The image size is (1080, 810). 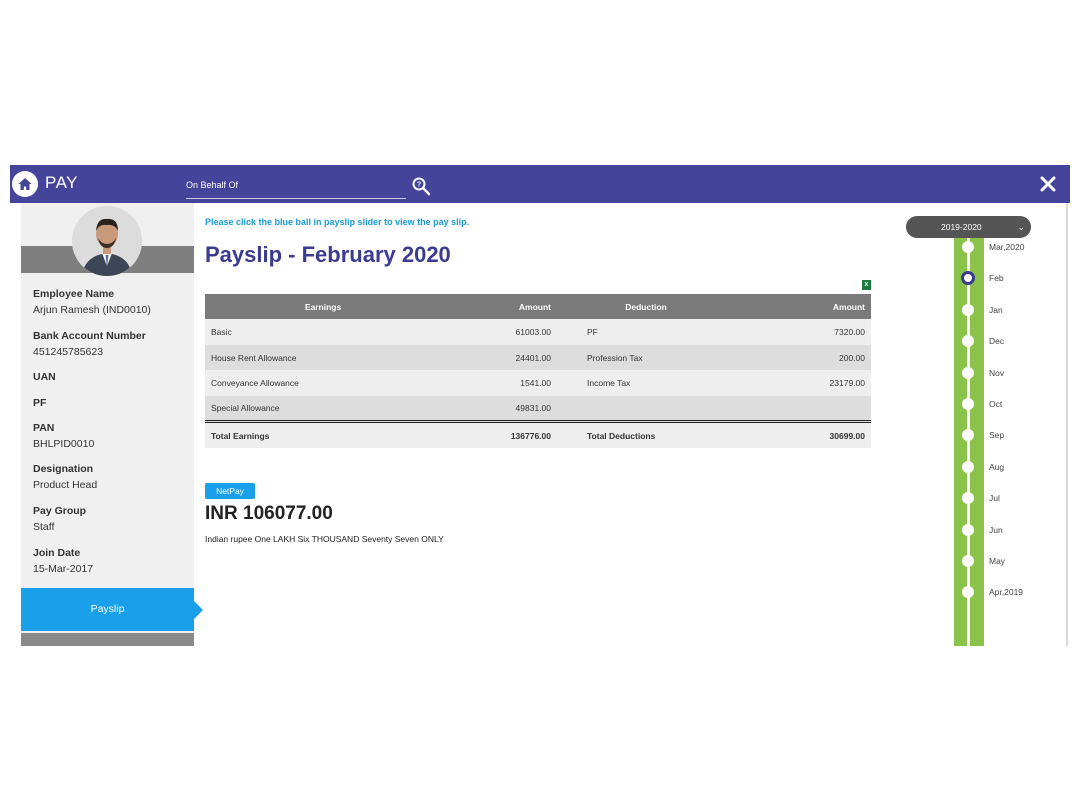 I want to click on field-pay-group: Pay Group Staff, so click(x=59, y=519).